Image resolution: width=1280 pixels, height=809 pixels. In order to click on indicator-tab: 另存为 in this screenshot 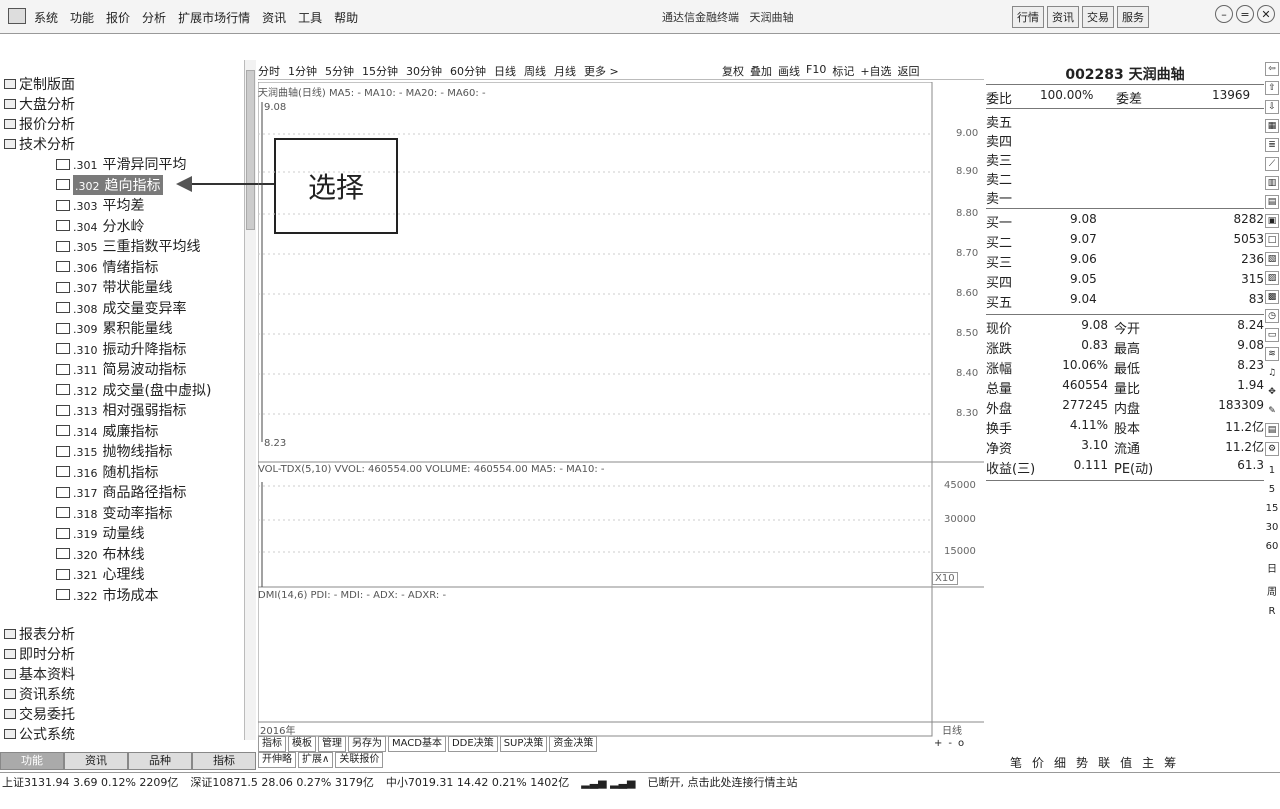, I will do `click(367, 744)`.